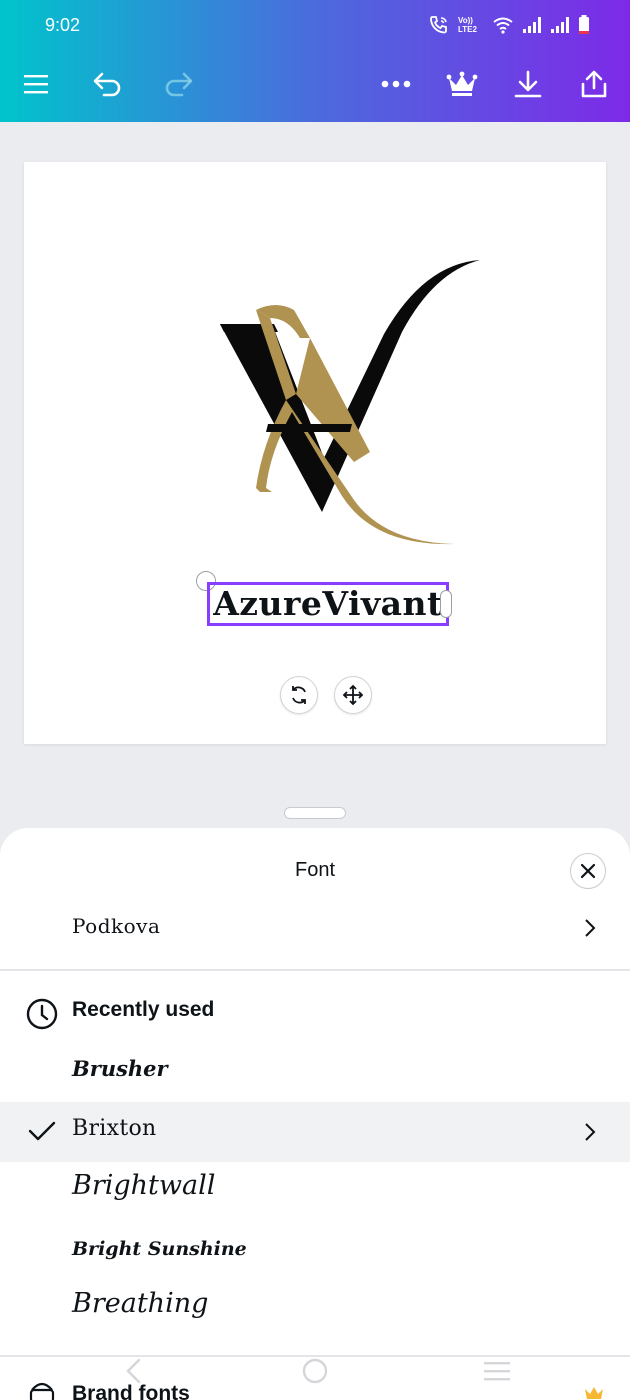 This screenshot has height=1400, width=630. I want to click on crown-icon, so click(462, 83).